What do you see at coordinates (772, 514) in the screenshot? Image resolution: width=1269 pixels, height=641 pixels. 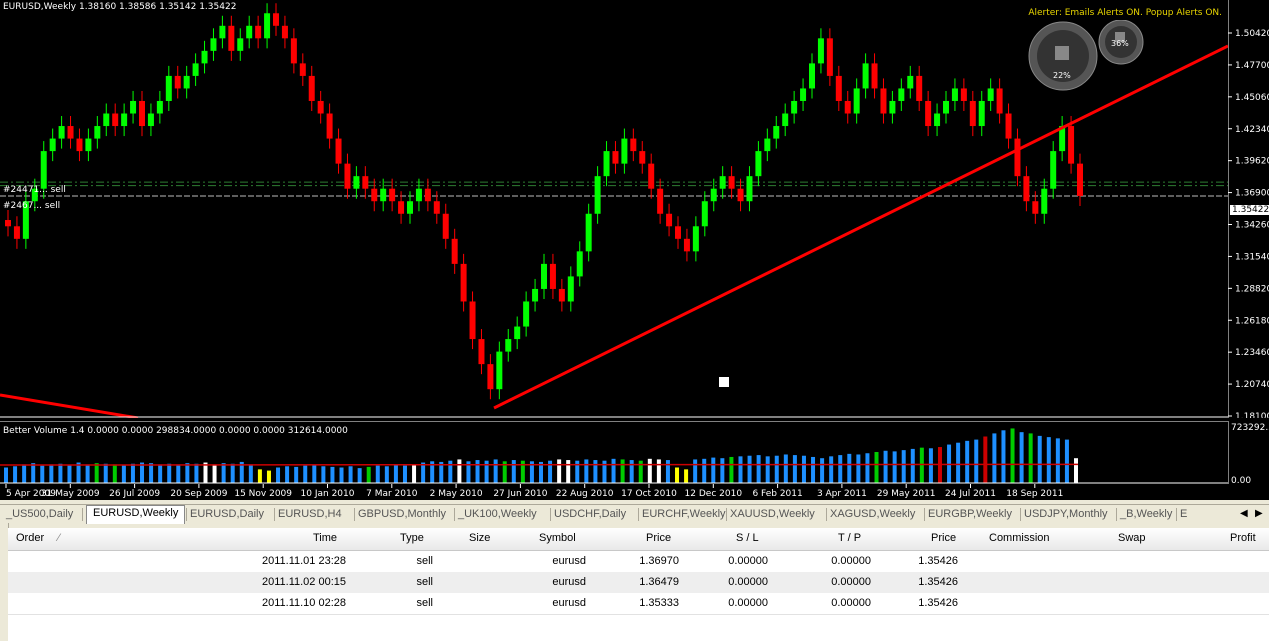 I see `tab-xauusd-weekly: XAUUSD,Weekly` at bounding box center [772, 514].